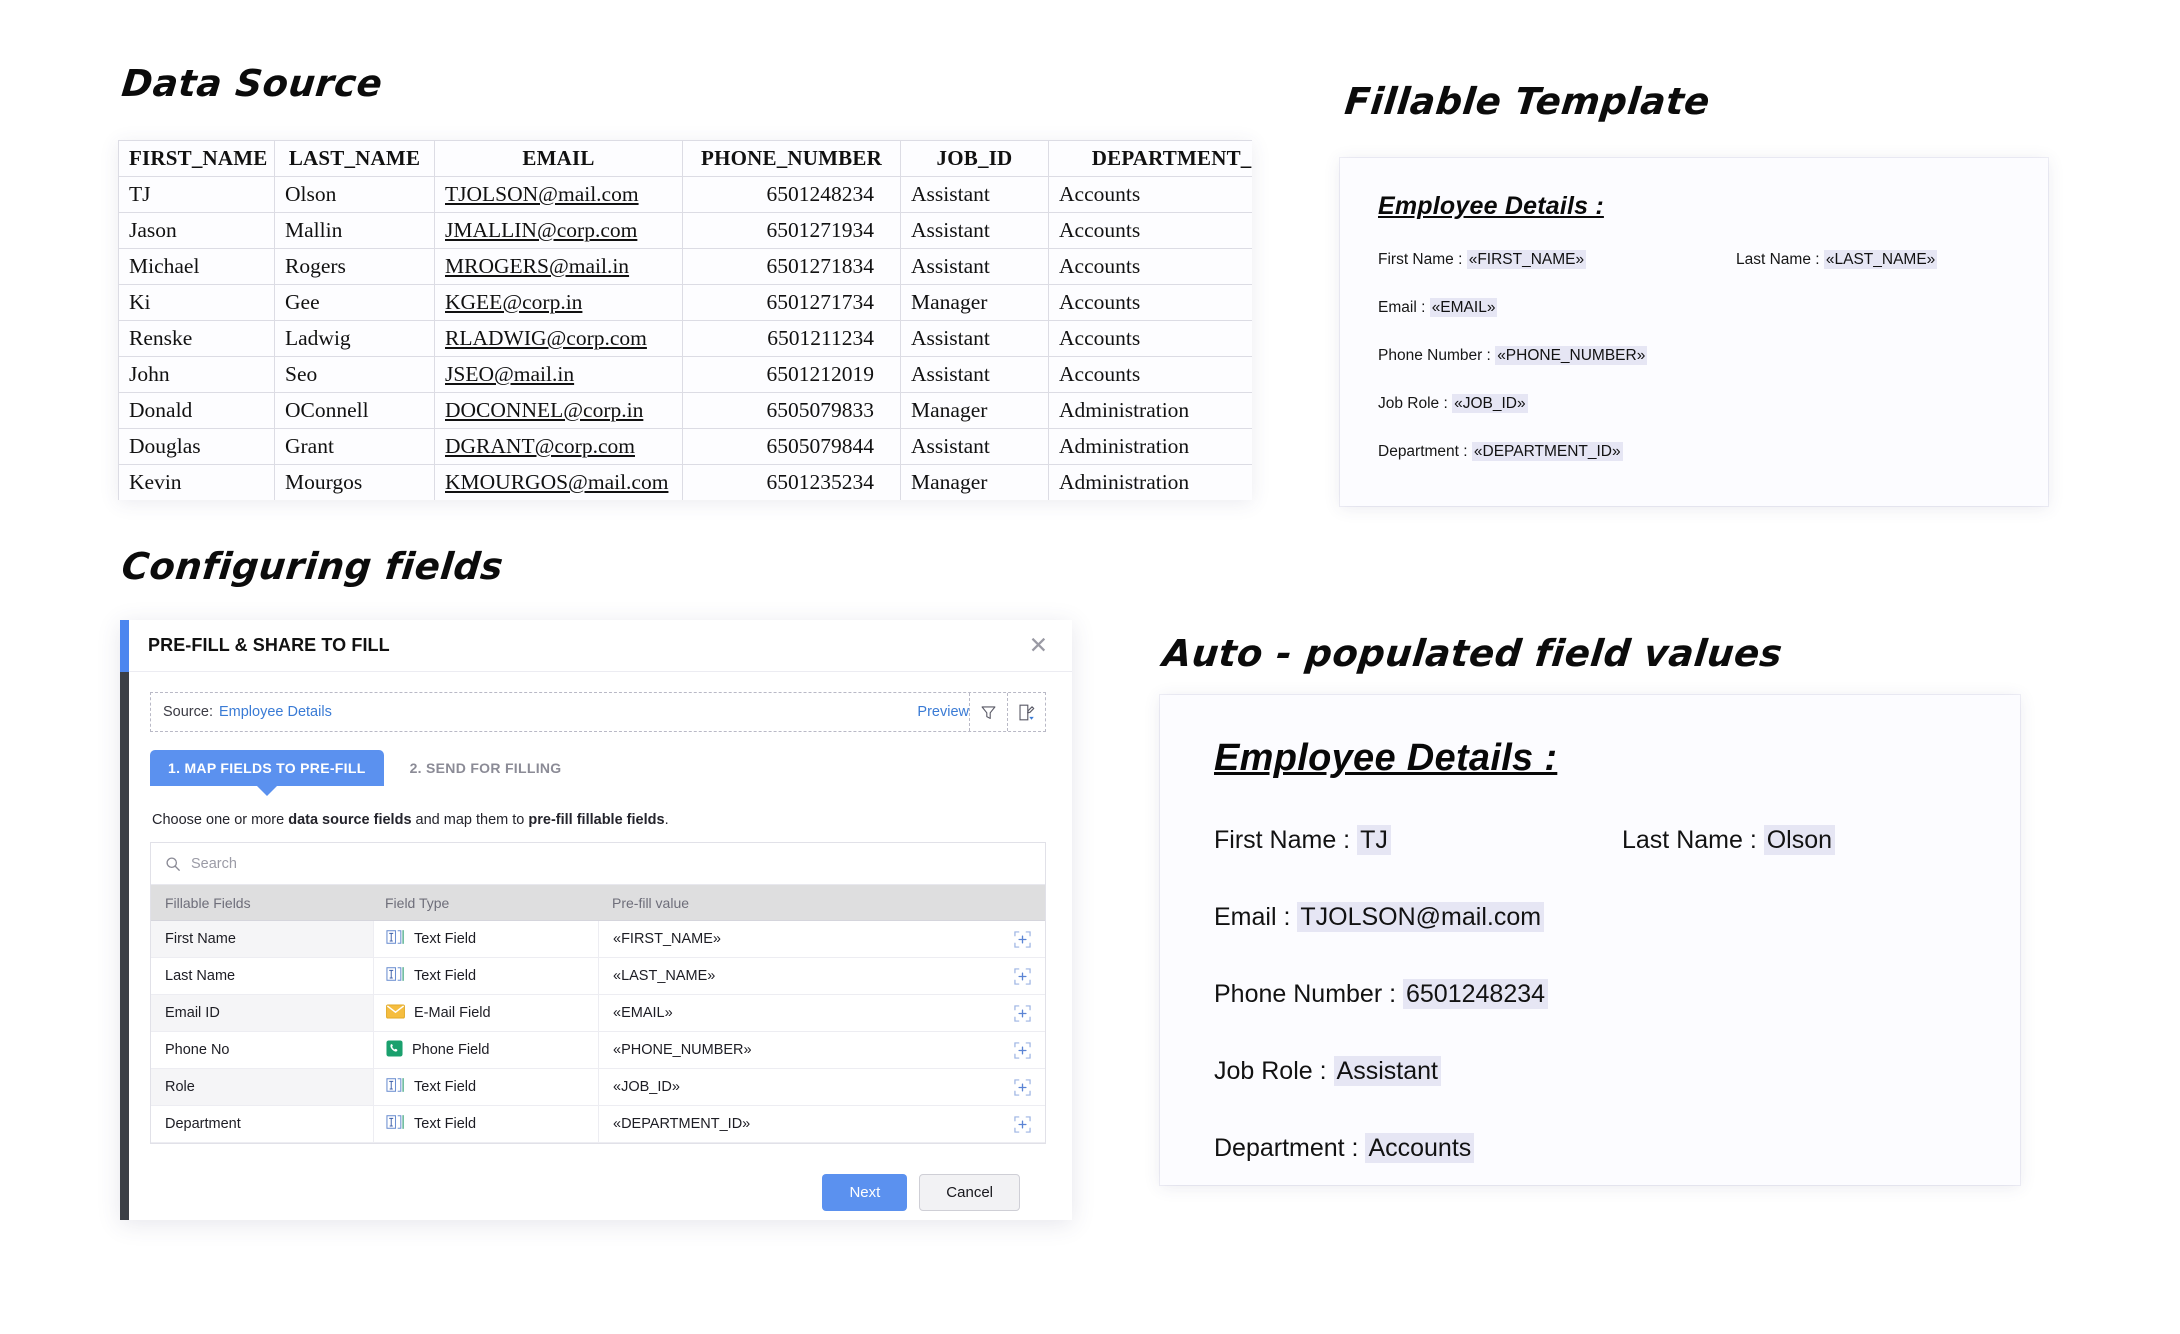 This screenshot has height=1334, width=2180. Describe the element at coordinates (558, 302) in the screenshot. I see `cell-email: KGEE@corp.in` at that location.